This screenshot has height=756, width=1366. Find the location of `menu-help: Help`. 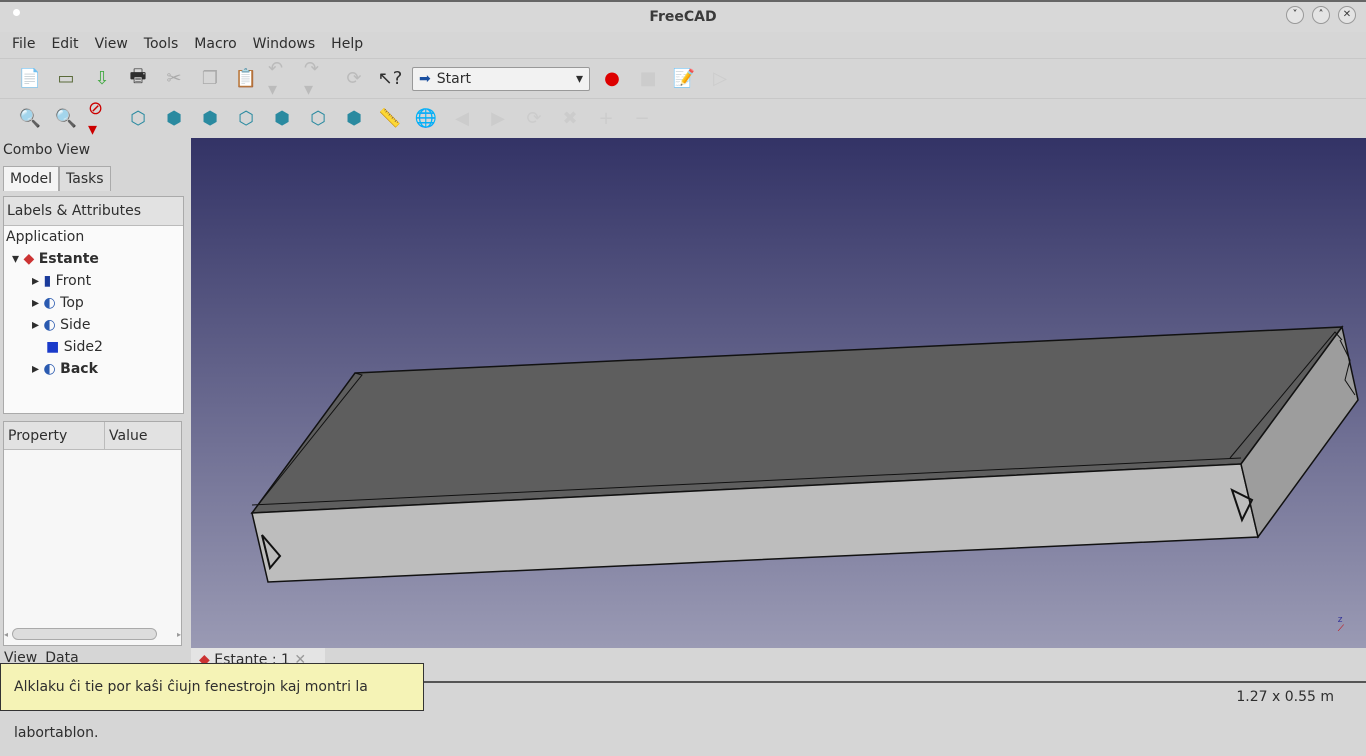

menu-help: Help is located at coordinates (347, 45).